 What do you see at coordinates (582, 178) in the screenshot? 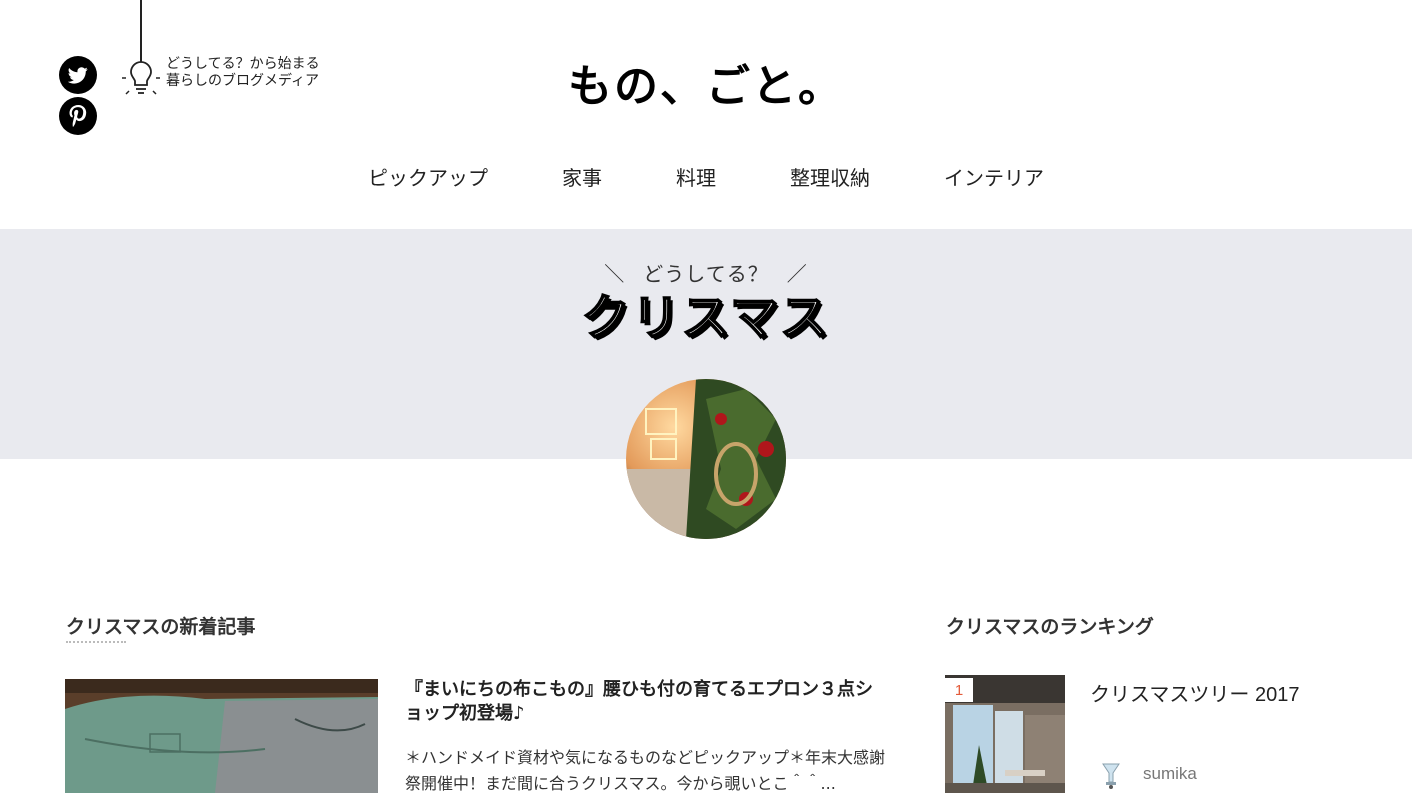
I see `nav-item-housework: 家事` at bounding box center [582, 178].